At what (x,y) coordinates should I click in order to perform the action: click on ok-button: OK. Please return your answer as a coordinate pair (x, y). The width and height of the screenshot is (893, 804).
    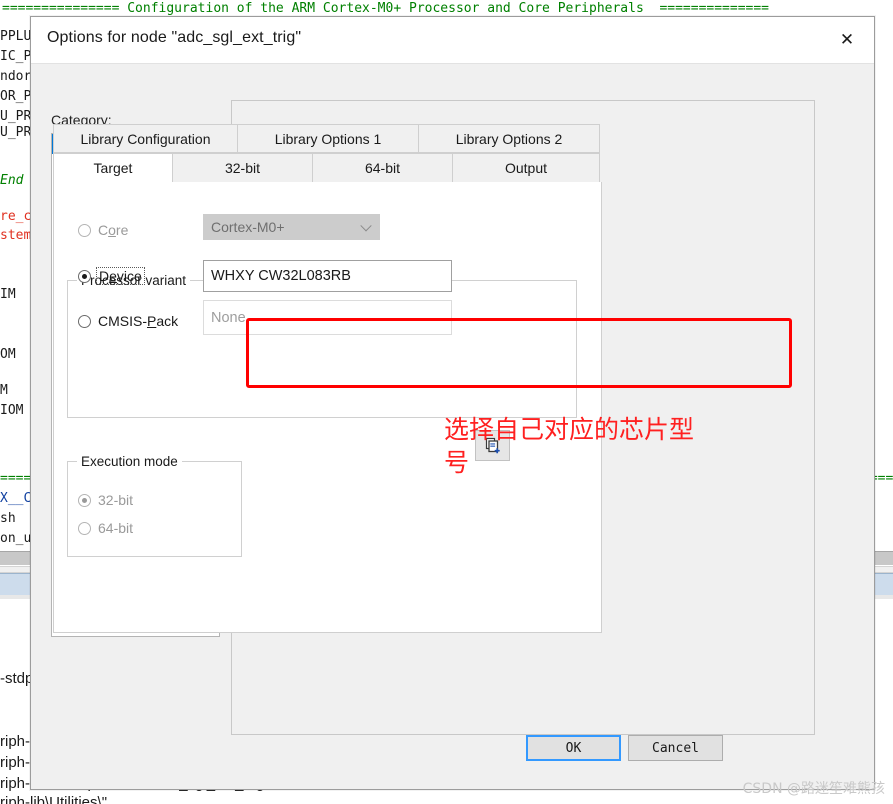
    Looking at the image, I should click on (573, 748).